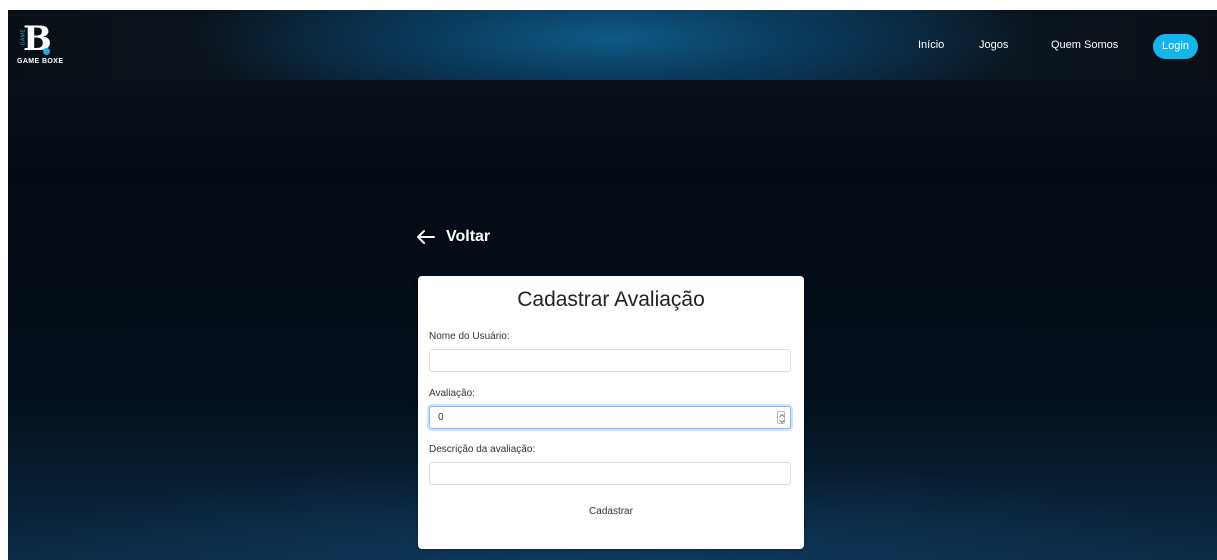  I want to click on back-button: Voltar, so click(453, 237).